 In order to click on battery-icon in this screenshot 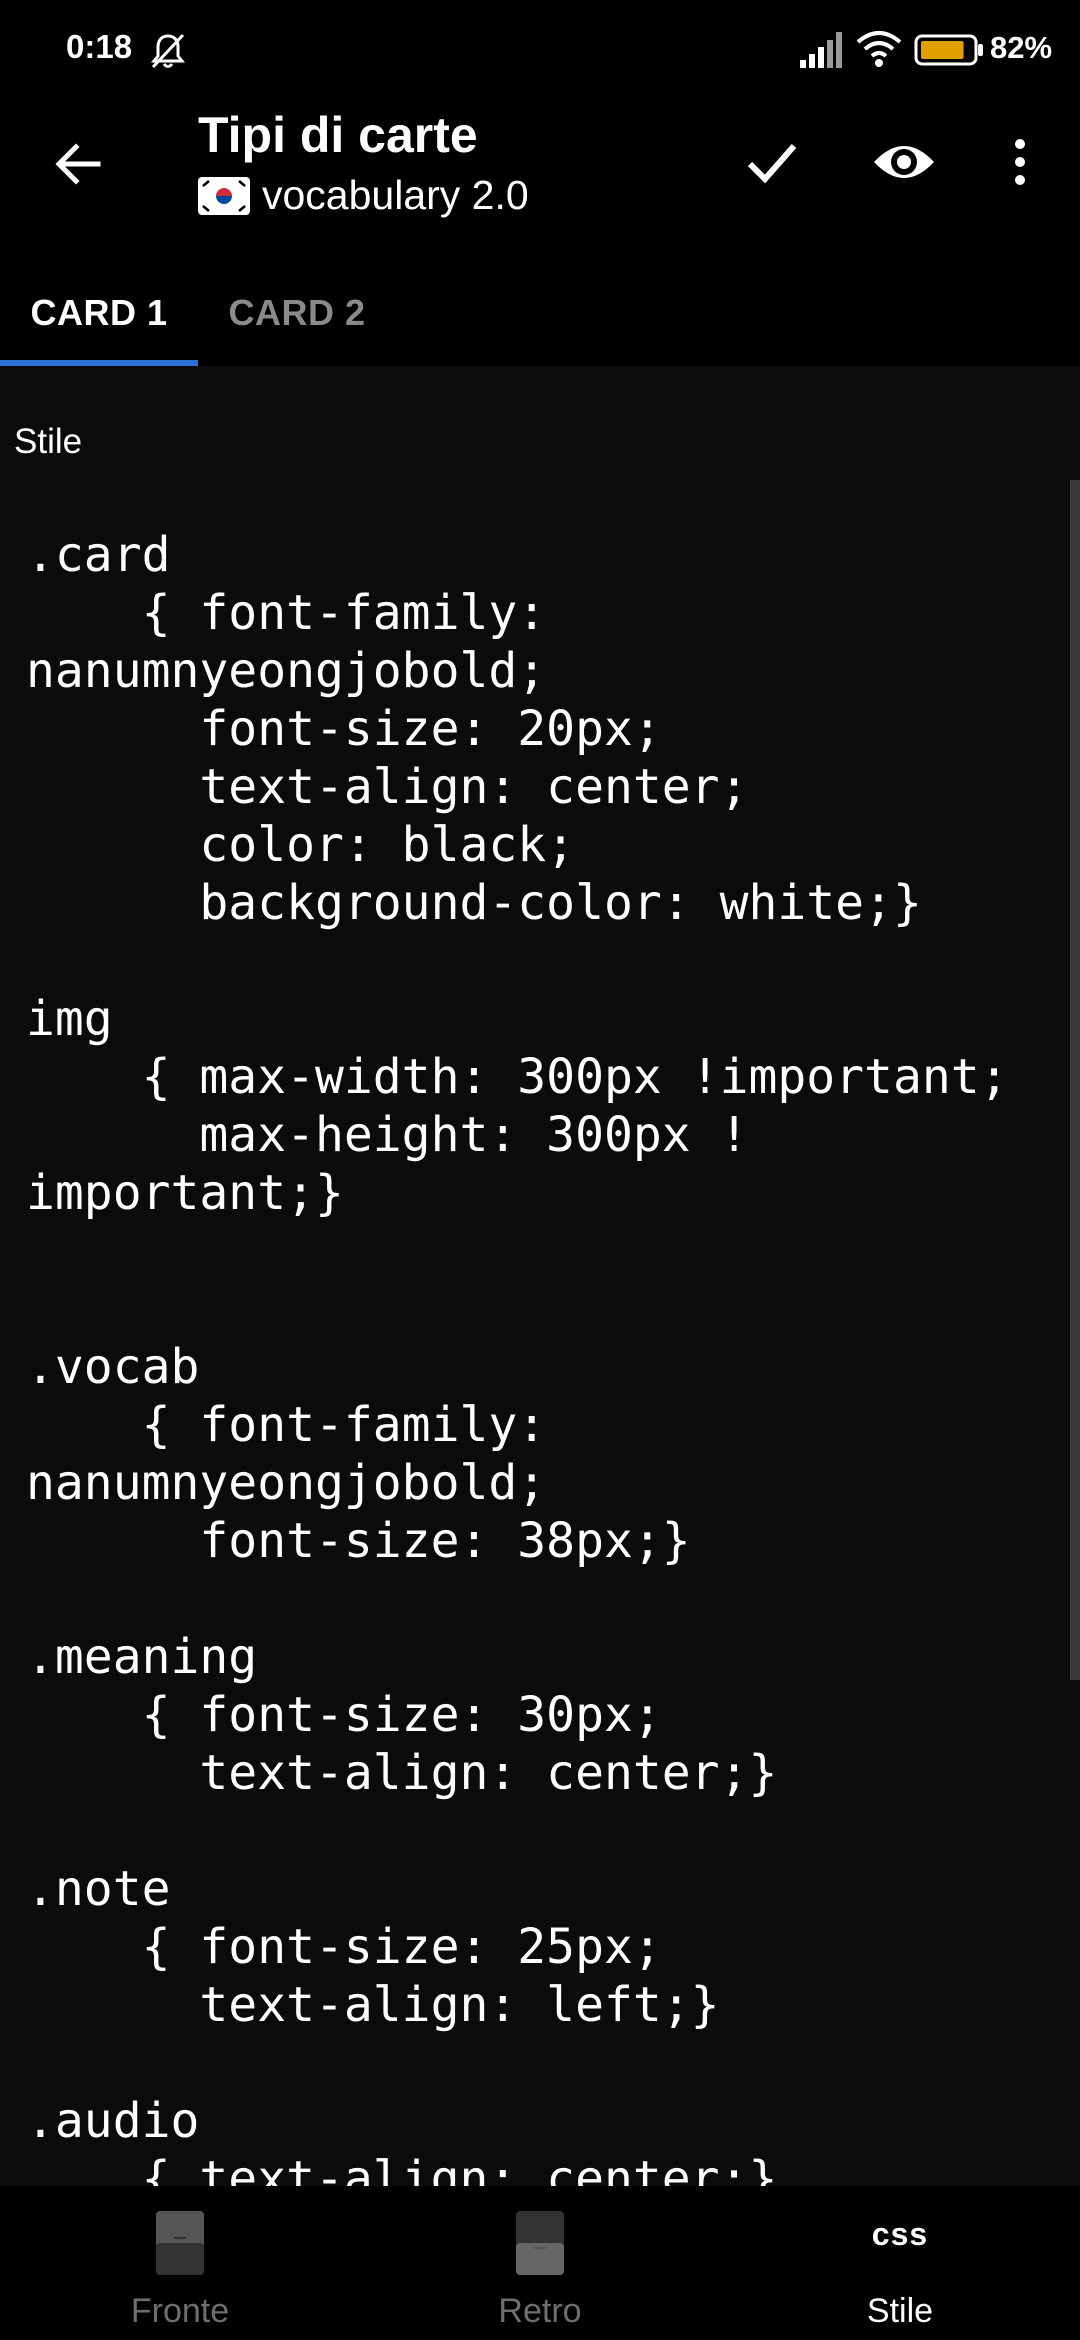, I will do `click(948, 50)`.